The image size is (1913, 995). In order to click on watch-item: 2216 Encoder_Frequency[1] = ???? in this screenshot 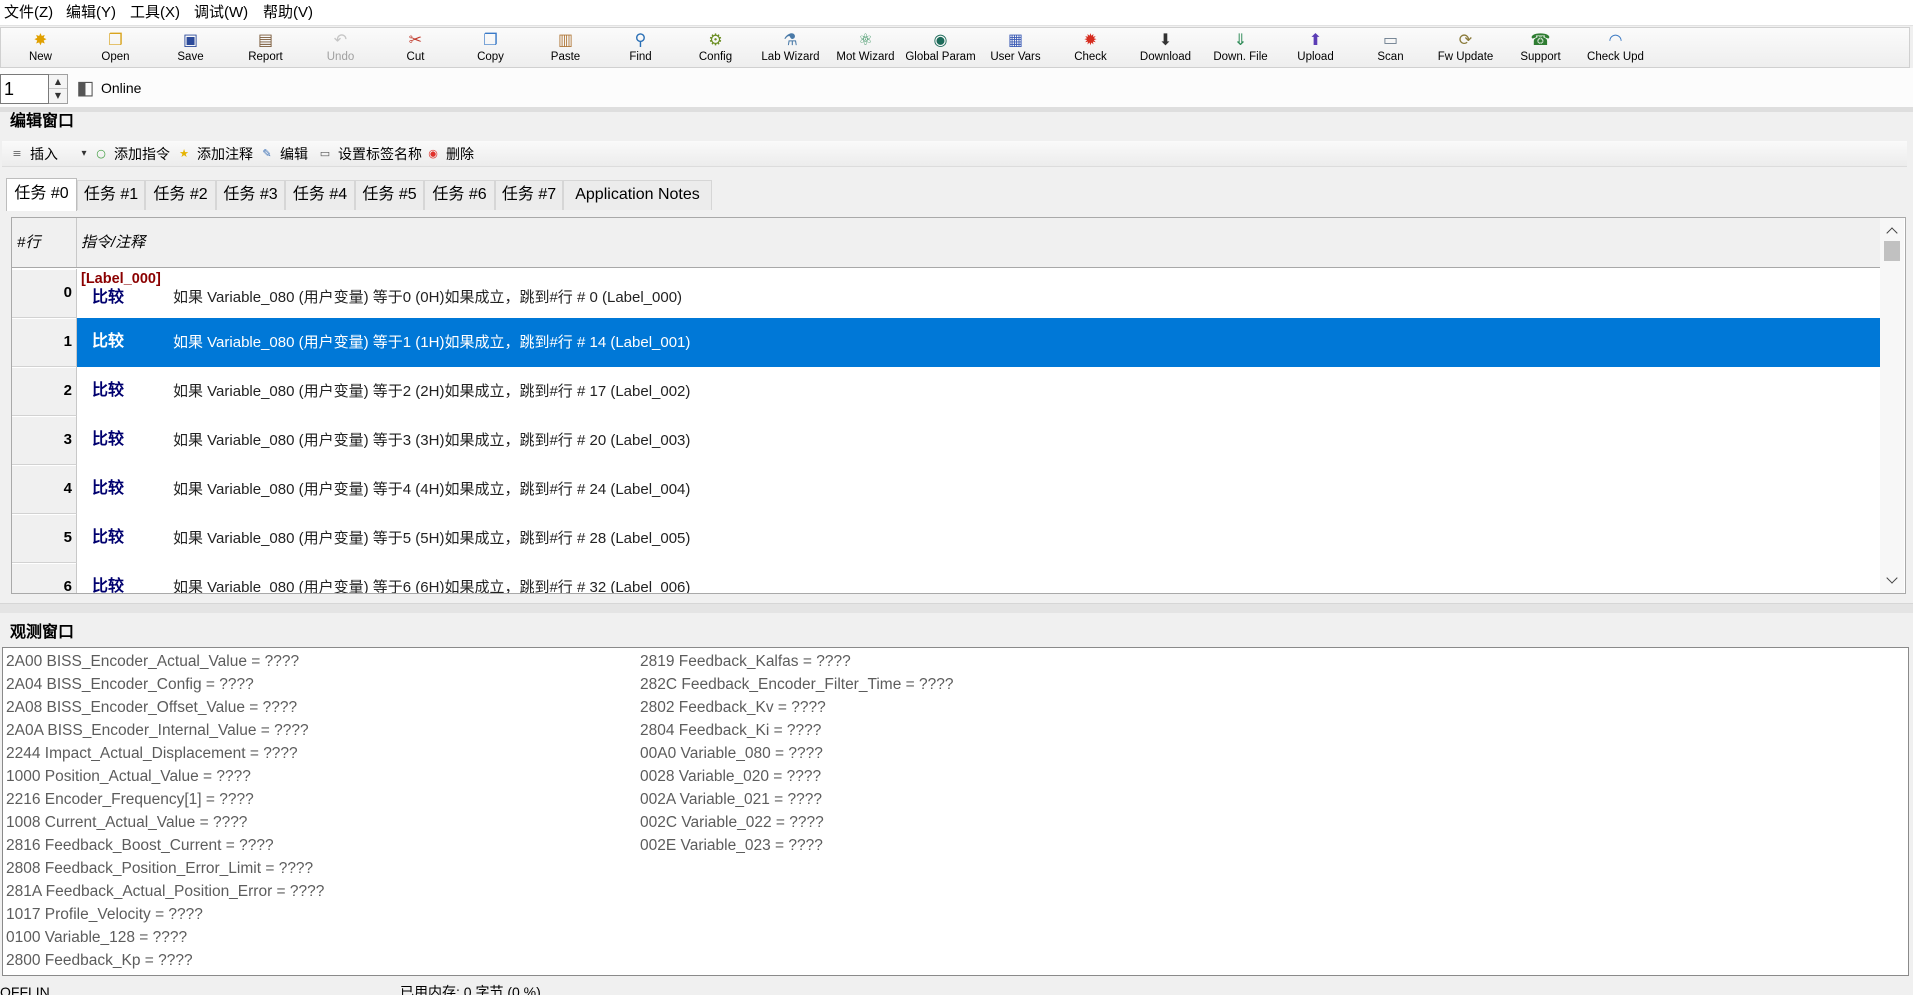, I will do `click(165, 799)`.